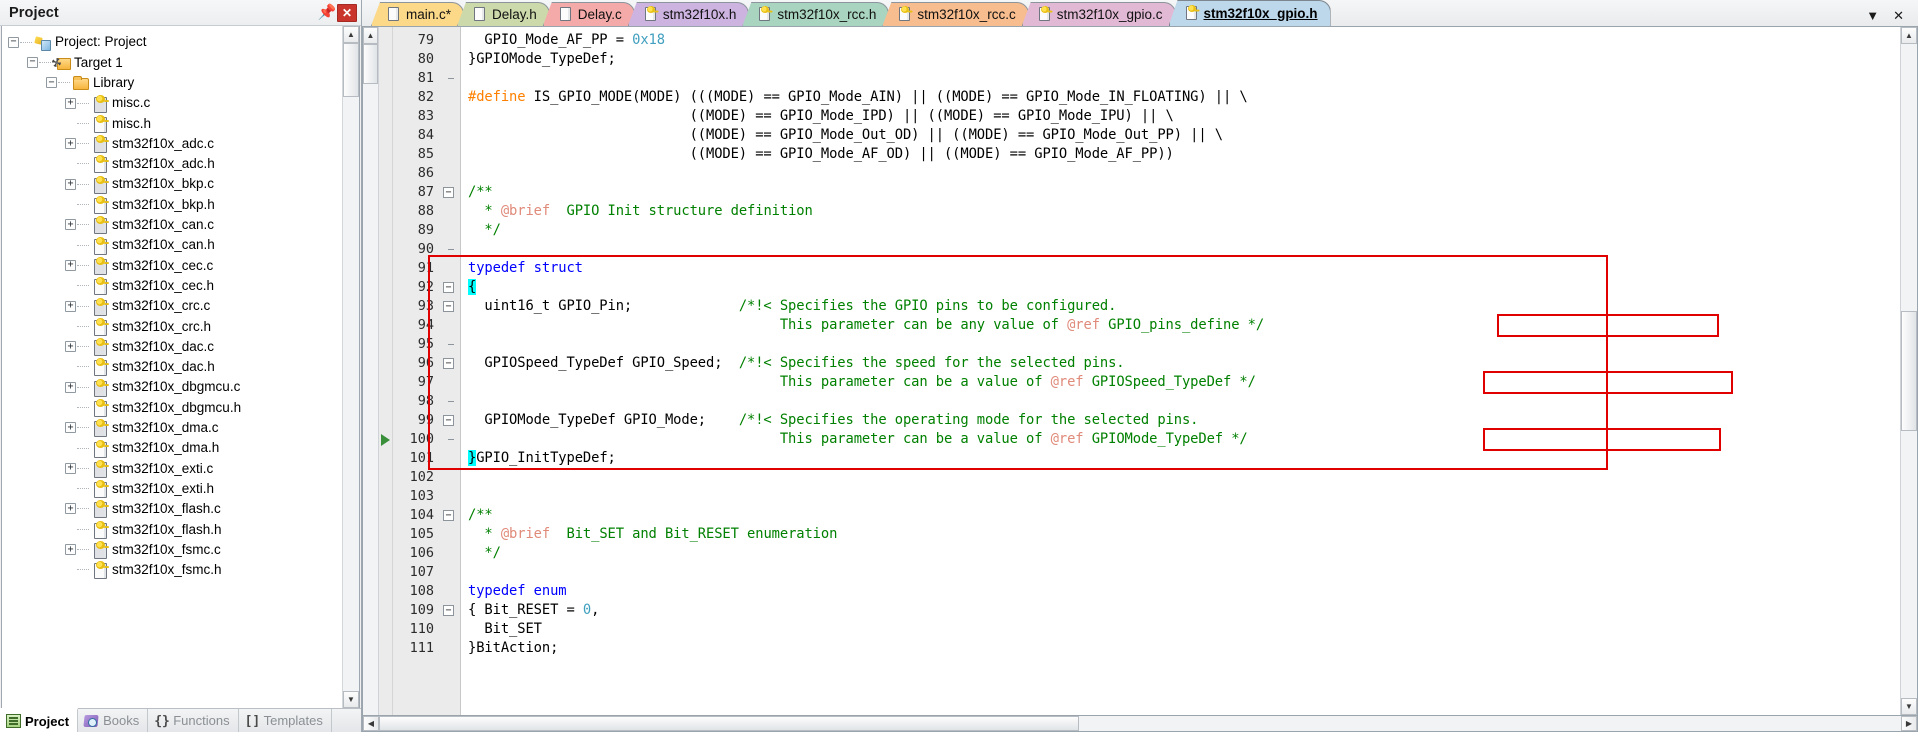  Describe the element at coordinates (172, 204) in the screenshot. I see `tree-item: stm32f10x_bkp.h` at that location.